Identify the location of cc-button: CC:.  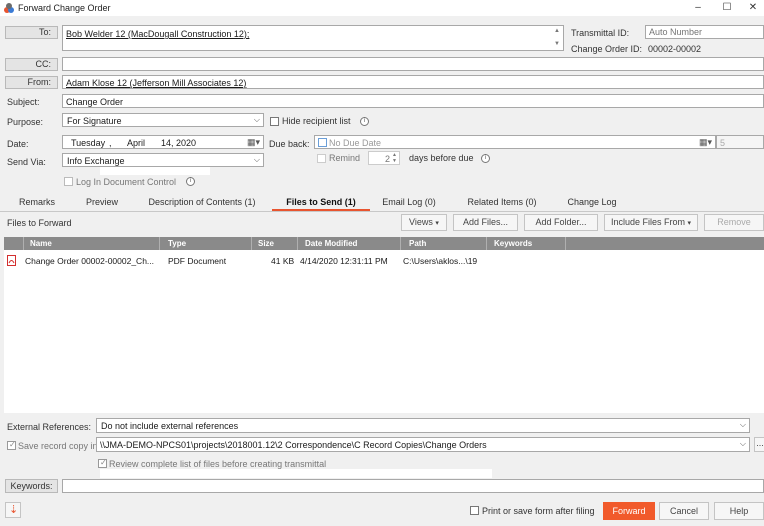
(31, 64).